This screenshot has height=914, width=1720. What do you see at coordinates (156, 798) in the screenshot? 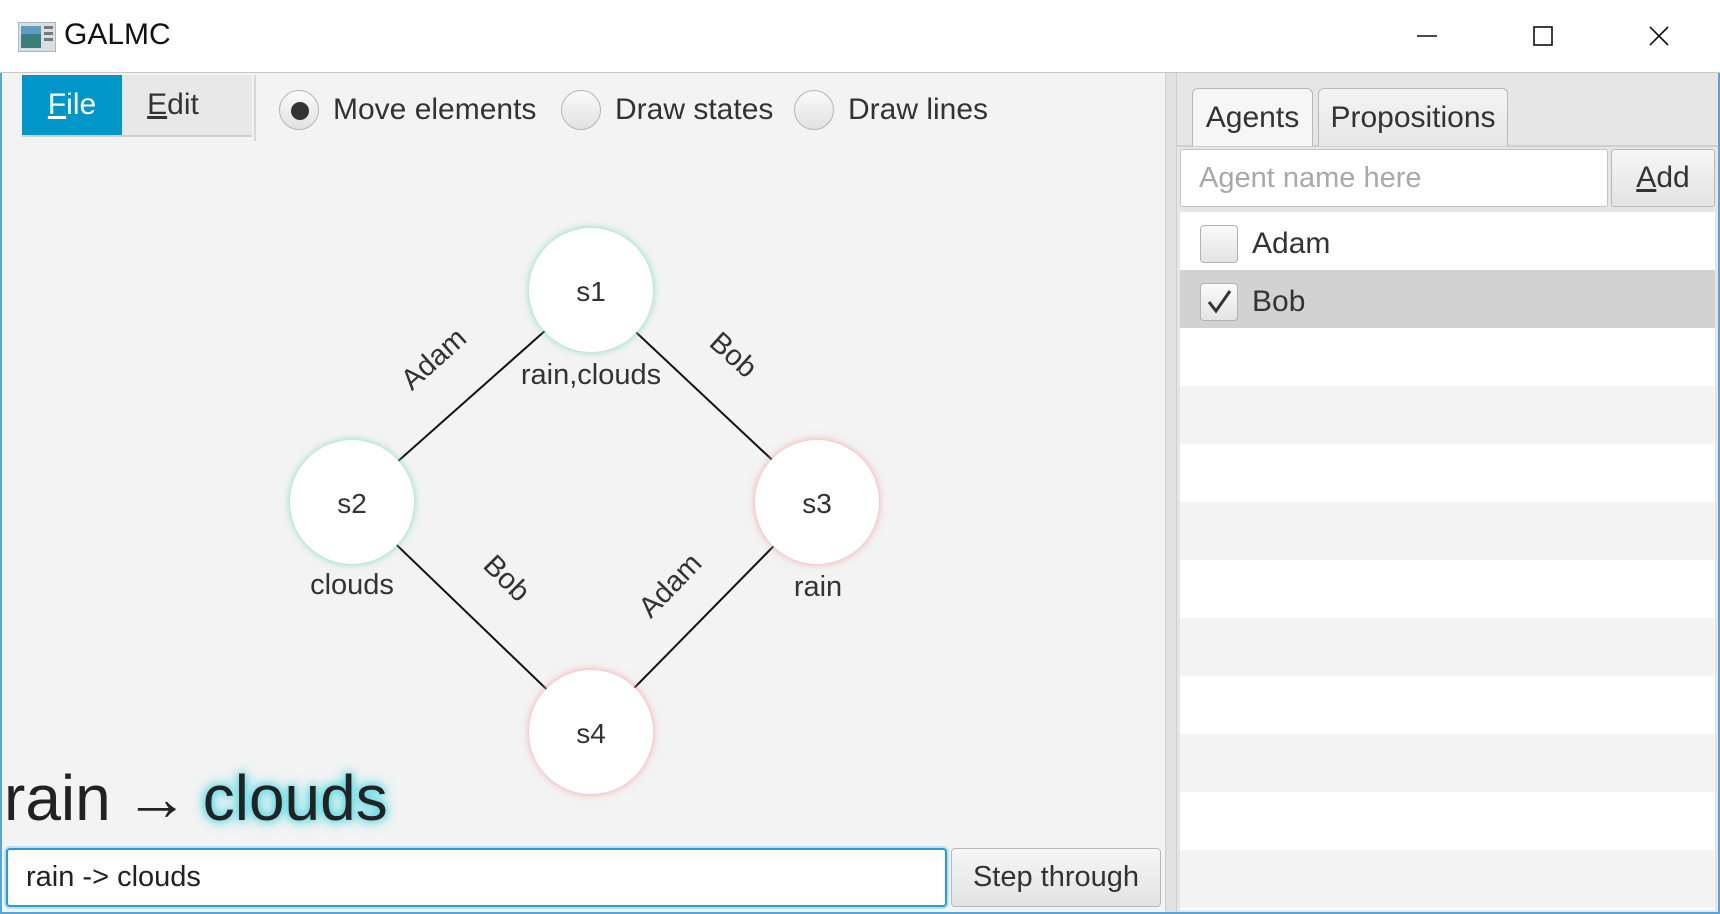
I see `formula-arrow: →` at bounding box center [156, 798].